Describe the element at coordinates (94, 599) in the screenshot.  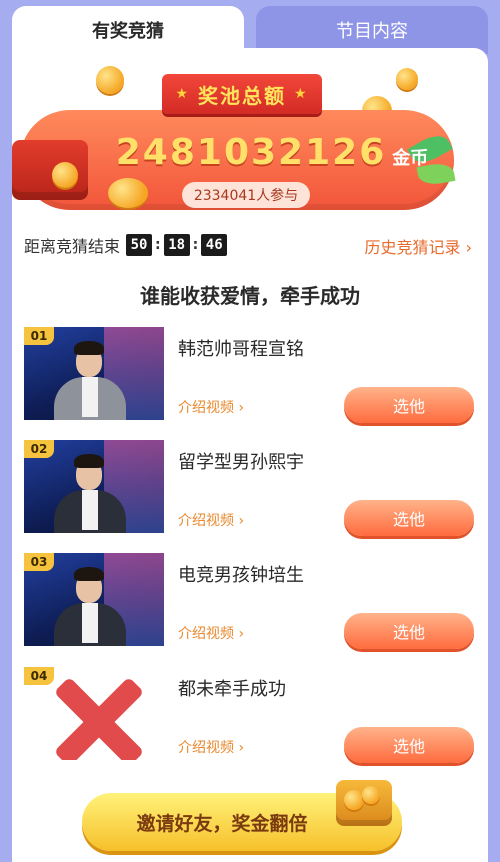
I see `contestant-thumbnail: 03` at that location.